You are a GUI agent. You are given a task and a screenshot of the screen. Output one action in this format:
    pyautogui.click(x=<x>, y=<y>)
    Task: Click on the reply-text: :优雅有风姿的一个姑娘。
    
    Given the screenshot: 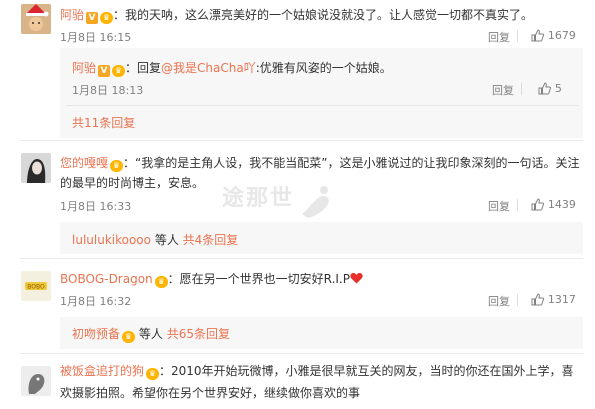 What is the action you would take?
    pyautogui.click(x=323, y=68)
    